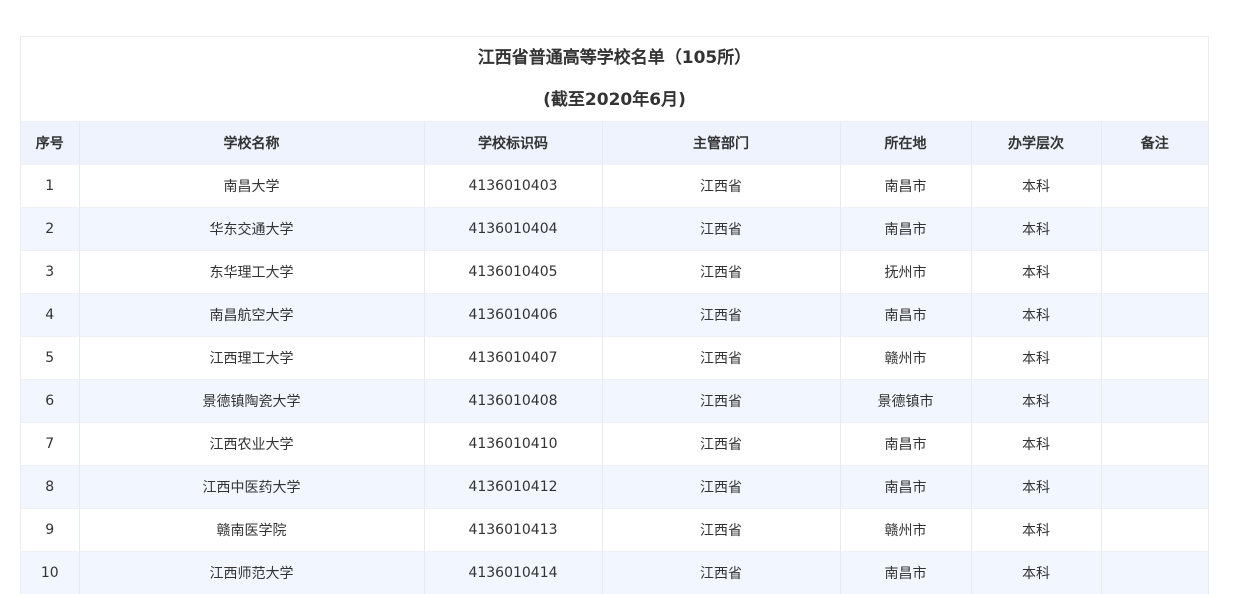 Image resolution: width=1258 pixels, height=594 pixels. Describe the element at coordinates (50, 272) in the screenshot. I see `cell-index: 3` at that location.